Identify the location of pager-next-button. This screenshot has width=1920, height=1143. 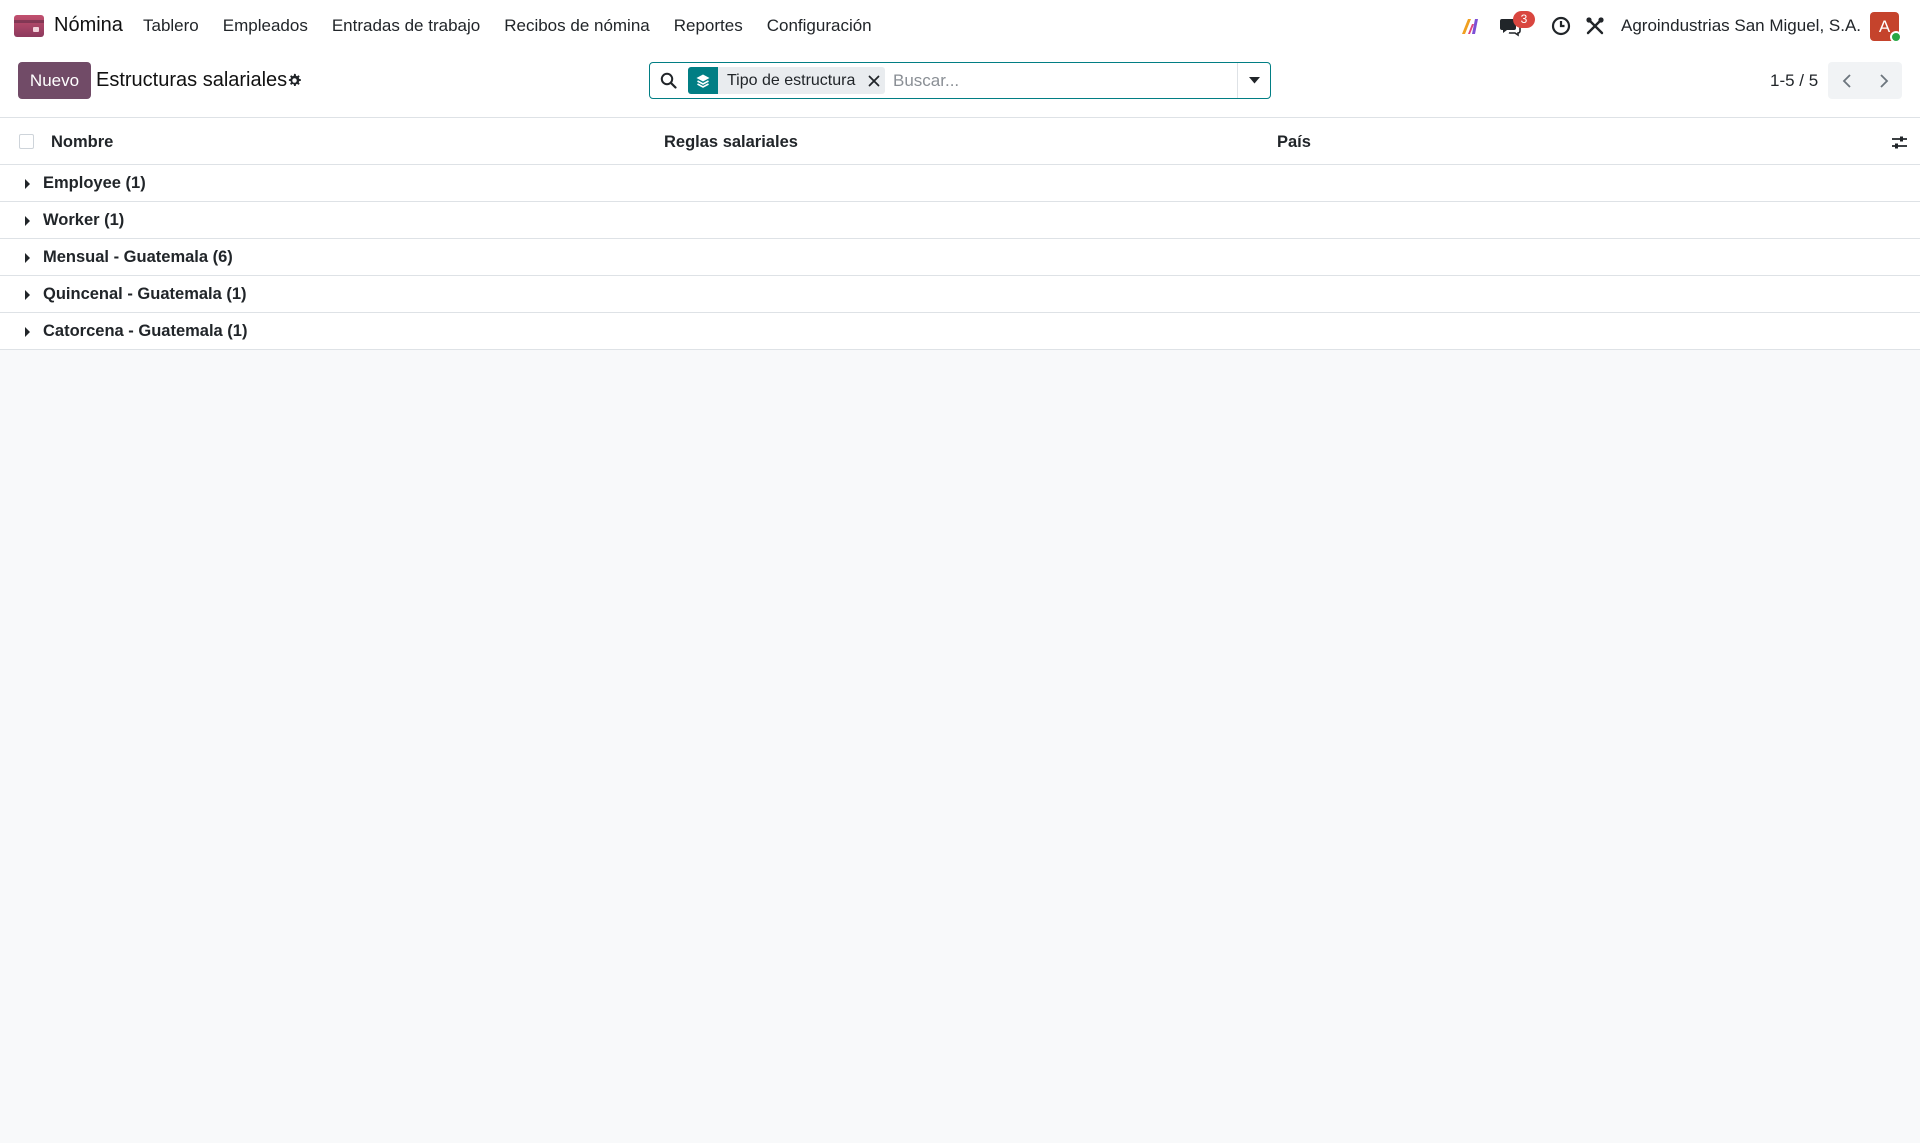
(1883, 80).